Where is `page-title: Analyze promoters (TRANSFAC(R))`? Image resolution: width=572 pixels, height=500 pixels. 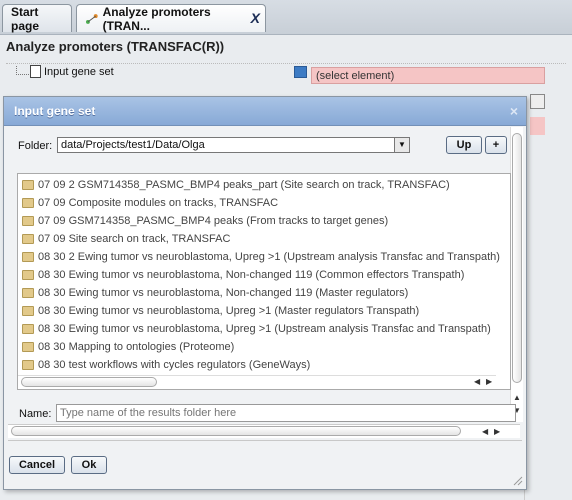 page-title: Analyze promoters (TRANSFAC(R)) is located at coordinates (115, 46).